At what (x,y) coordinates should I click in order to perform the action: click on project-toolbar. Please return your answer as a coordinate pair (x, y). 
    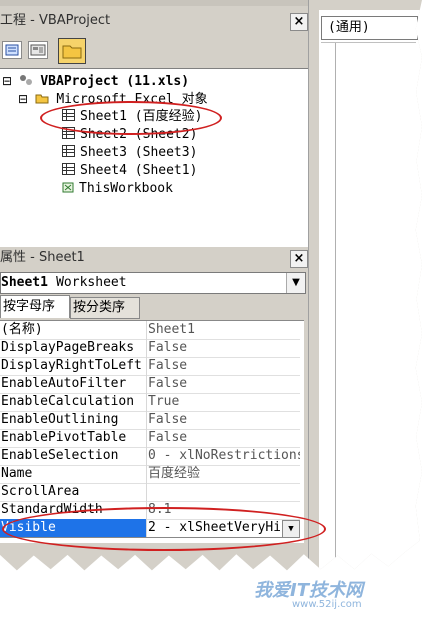
    Looking at the image, I should click on (154, 51).